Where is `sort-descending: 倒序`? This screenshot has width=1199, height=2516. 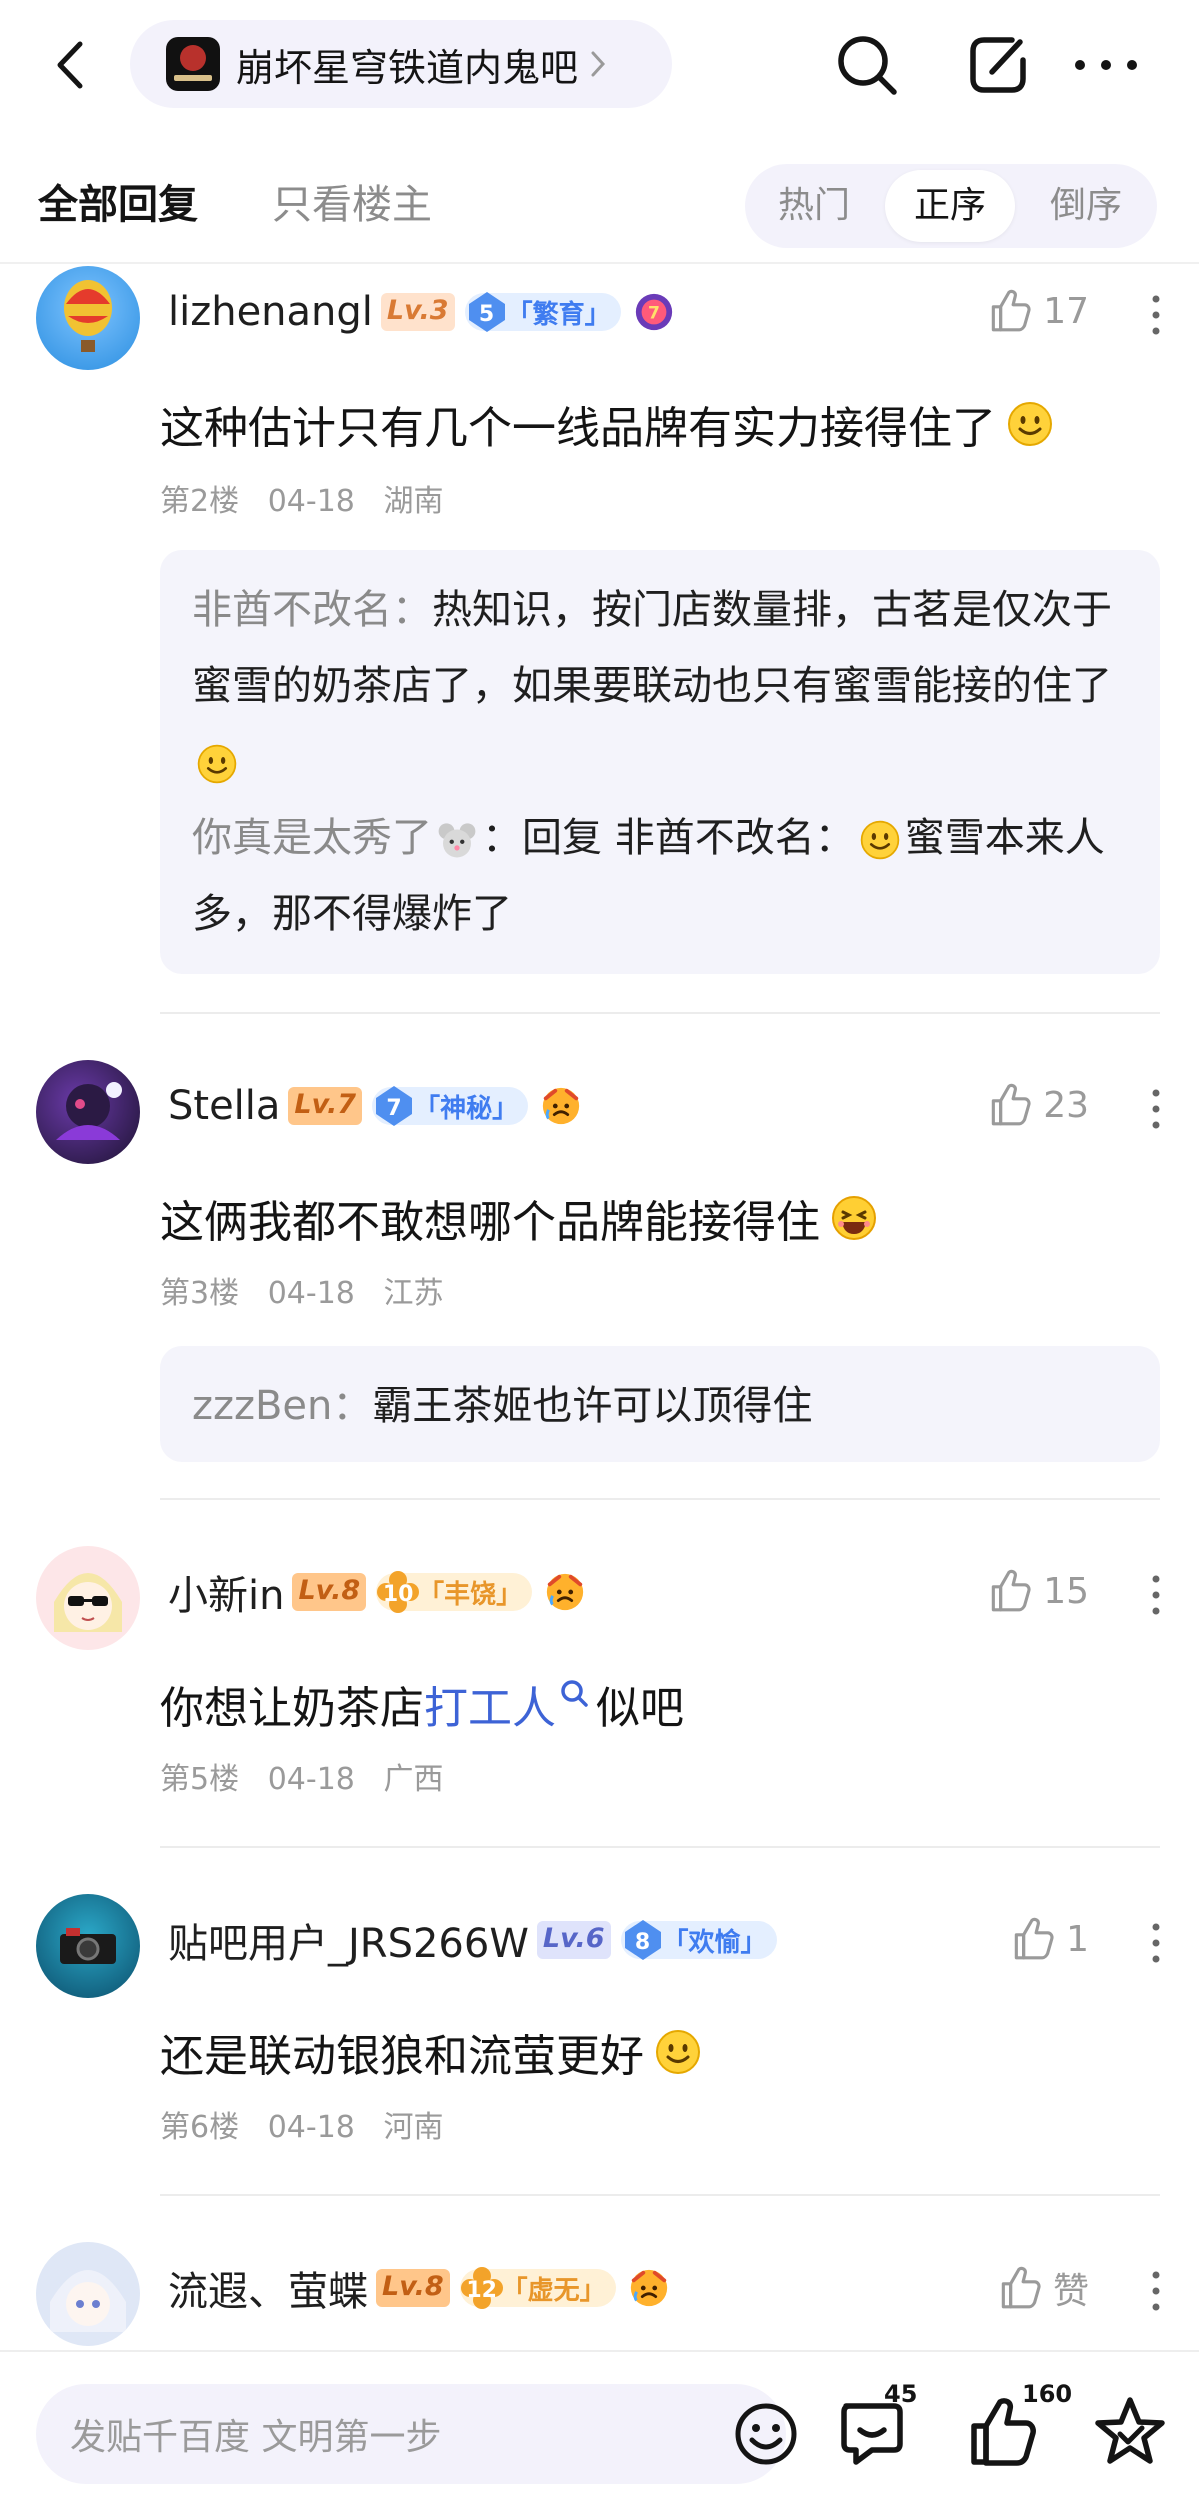
sort-descending: 倒序 is located at coordinates (1086, 206).